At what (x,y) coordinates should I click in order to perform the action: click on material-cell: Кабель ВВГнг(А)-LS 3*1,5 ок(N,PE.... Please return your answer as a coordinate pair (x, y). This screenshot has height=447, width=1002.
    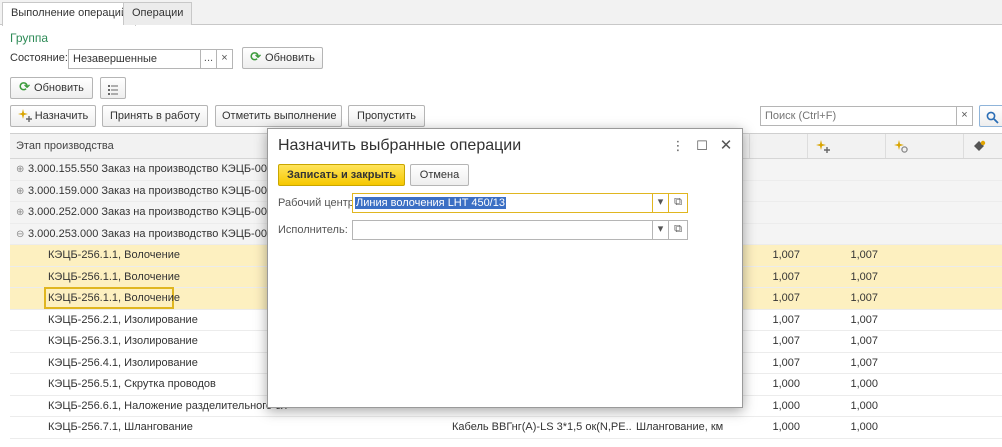
    Looking at the image, I should click on (542, 427).